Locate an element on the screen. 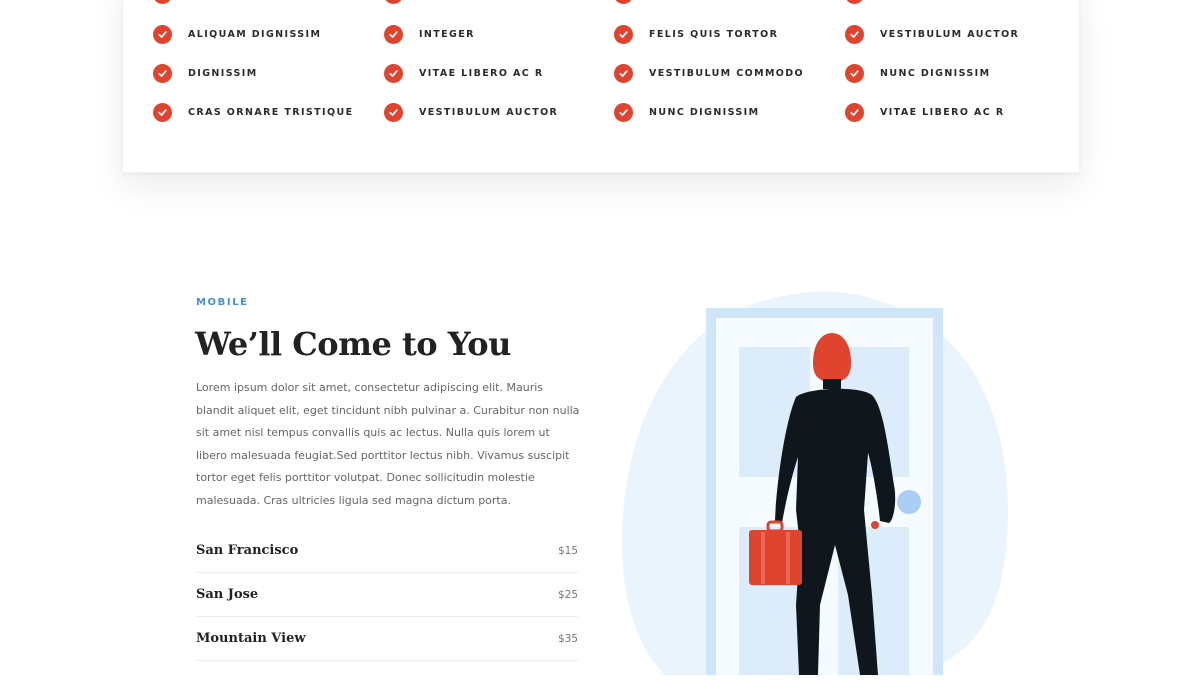  price-row: Mountain View $35 is located at coordinates (387, 639).